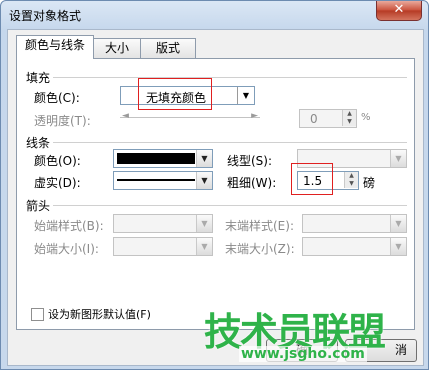 The image size is (429, 370). I want to click on line-divider, so click(230, 142).